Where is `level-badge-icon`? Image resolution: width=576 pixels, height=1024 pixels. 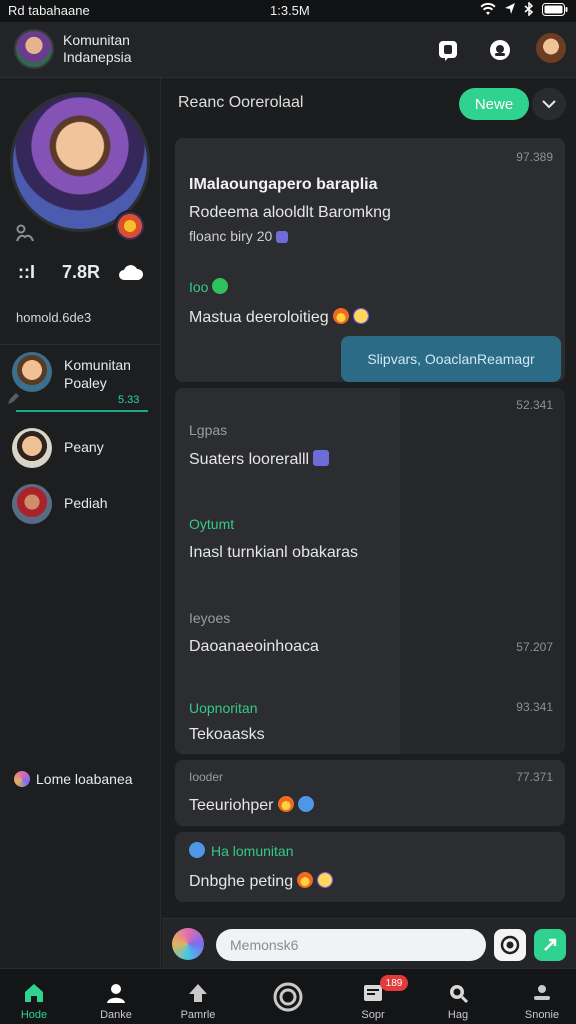
level-badge-icon is located at coordinates (130, 226).